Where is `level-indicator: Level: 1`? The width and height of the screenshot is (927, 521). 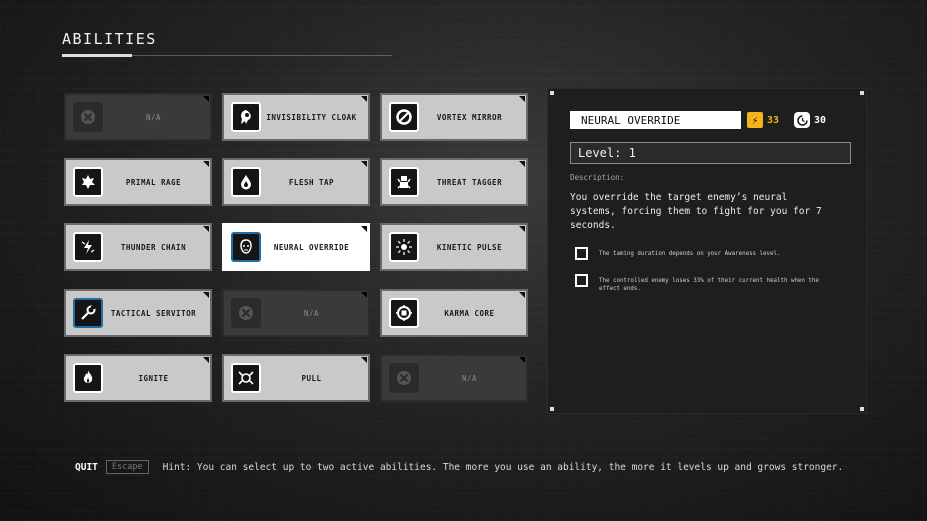 level-indicator: Level: 1 is located at coordinates (710, 153).